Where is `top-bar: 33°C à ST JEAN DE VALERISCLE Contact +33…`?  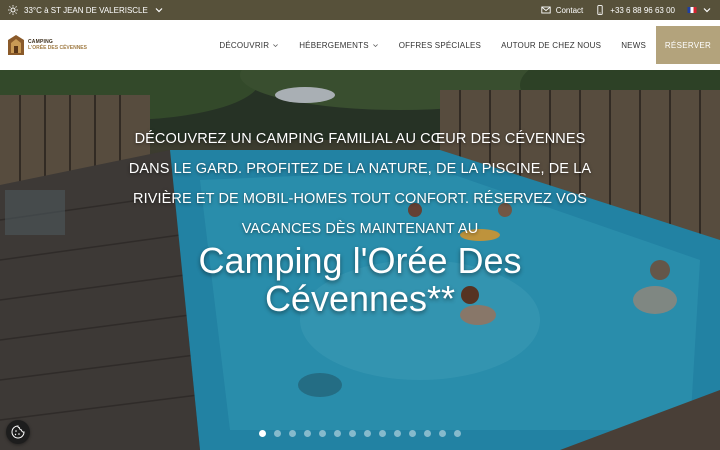
top-bar: 33°C à ST JEAN DE VALERISCLE Contact +33… is located at coordinates (360, 10).